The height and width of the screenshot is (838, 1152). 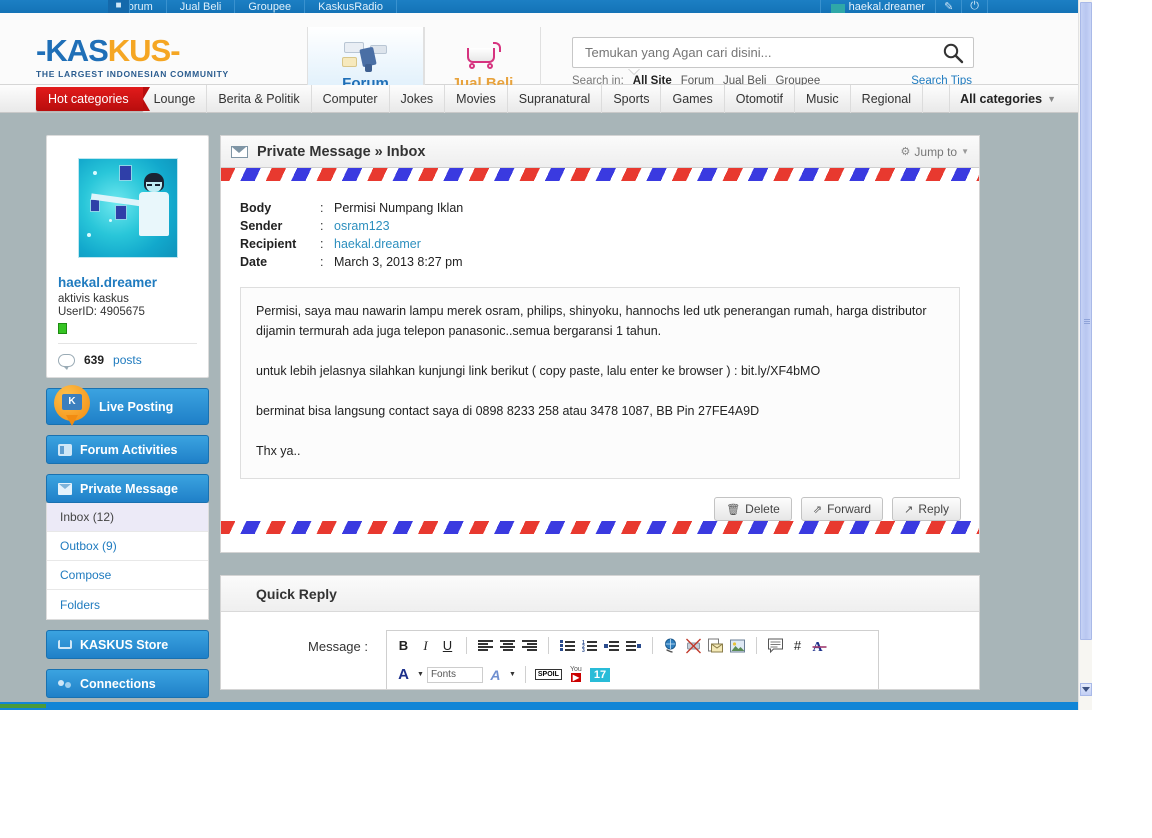 I want to click on sidebar-item-outbox: Outbox (9), so click(x=127, y=546).